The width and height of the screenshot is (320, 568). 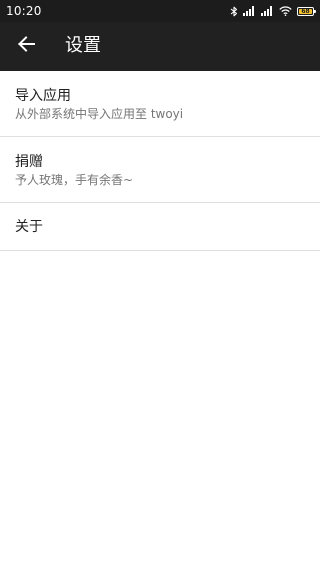 What do you see at coordinates (99, 114) in the screenshot?
I see `settings-item-subtitle: 从外部系统中导入应用至 twoyi` at bounding box center [99, 114].